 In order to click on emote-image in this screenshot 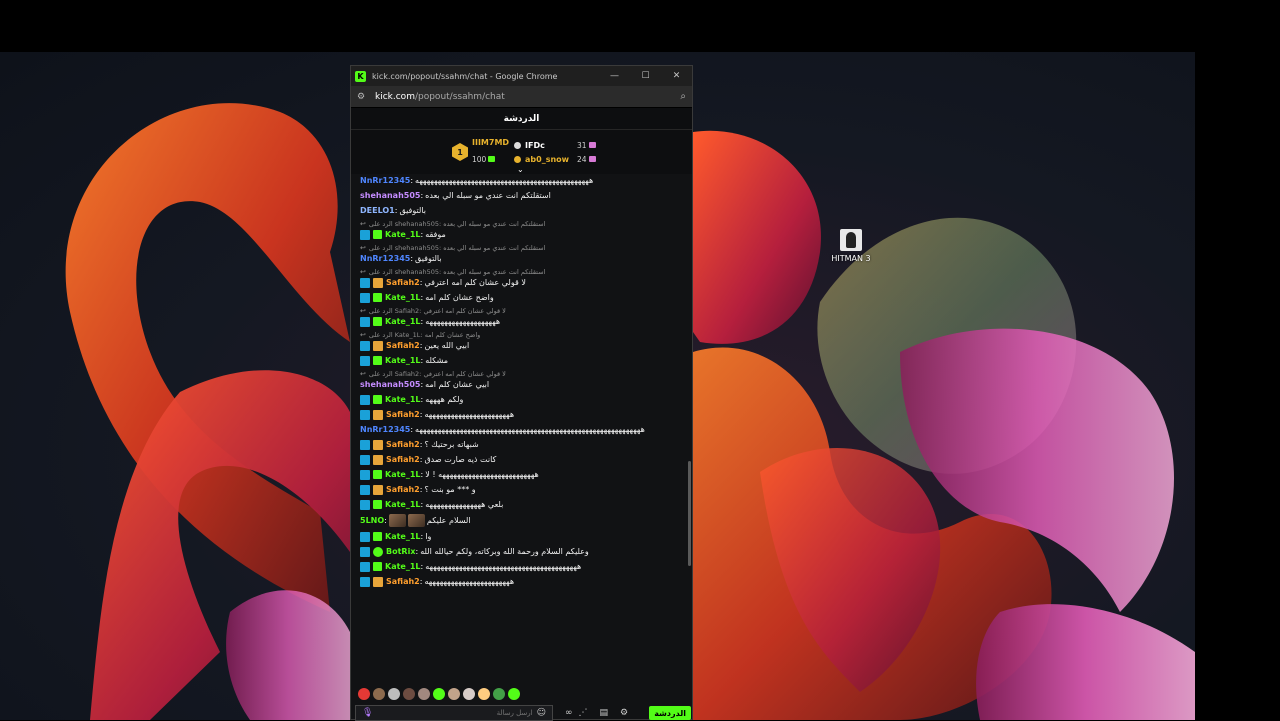, I will do `click(397, 520)`.